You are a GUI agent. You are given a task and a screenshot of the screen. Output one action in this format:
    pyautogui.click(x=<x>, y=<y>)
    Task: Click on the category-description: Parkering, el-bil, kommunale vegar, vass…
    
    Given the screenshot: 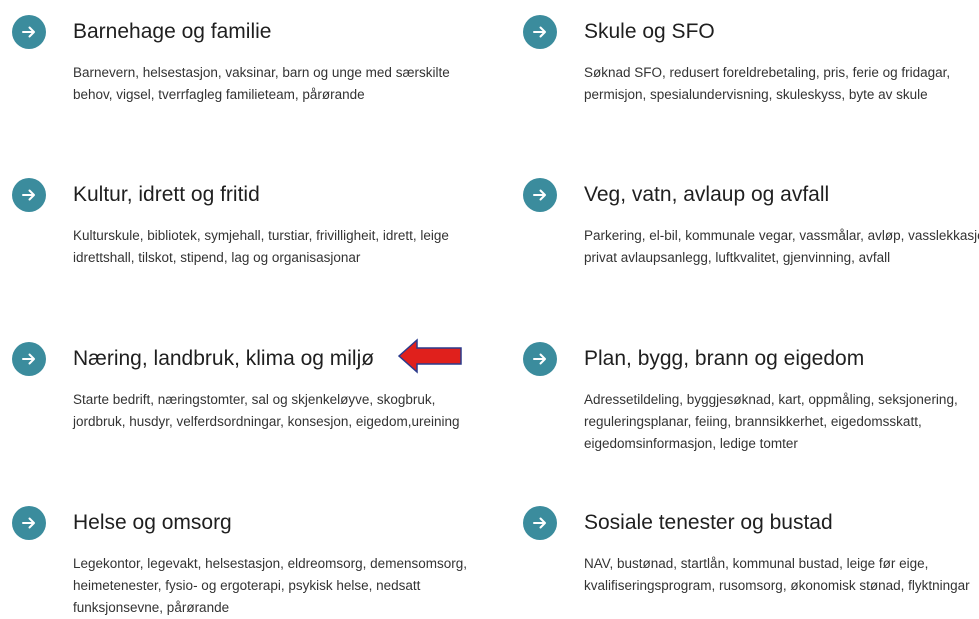 What is the action you would take?
    pyautogui.click(x=781, y=246)
    